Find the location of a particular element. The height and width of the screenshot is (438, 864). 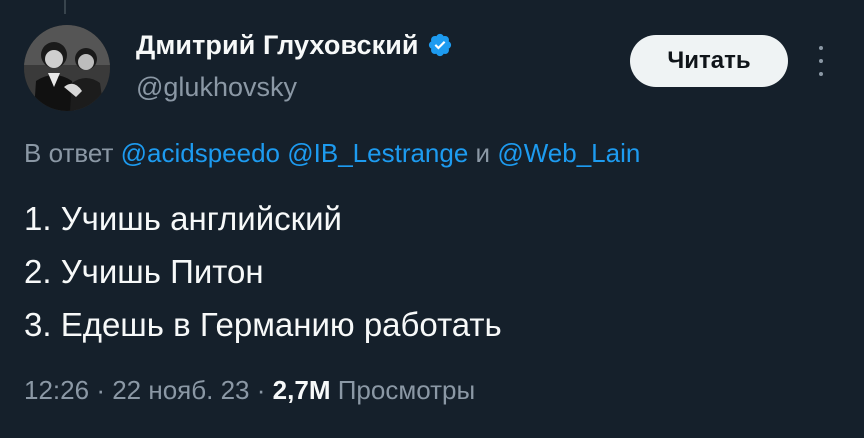

follow-button: Читать is located at coordinates (709, 61).